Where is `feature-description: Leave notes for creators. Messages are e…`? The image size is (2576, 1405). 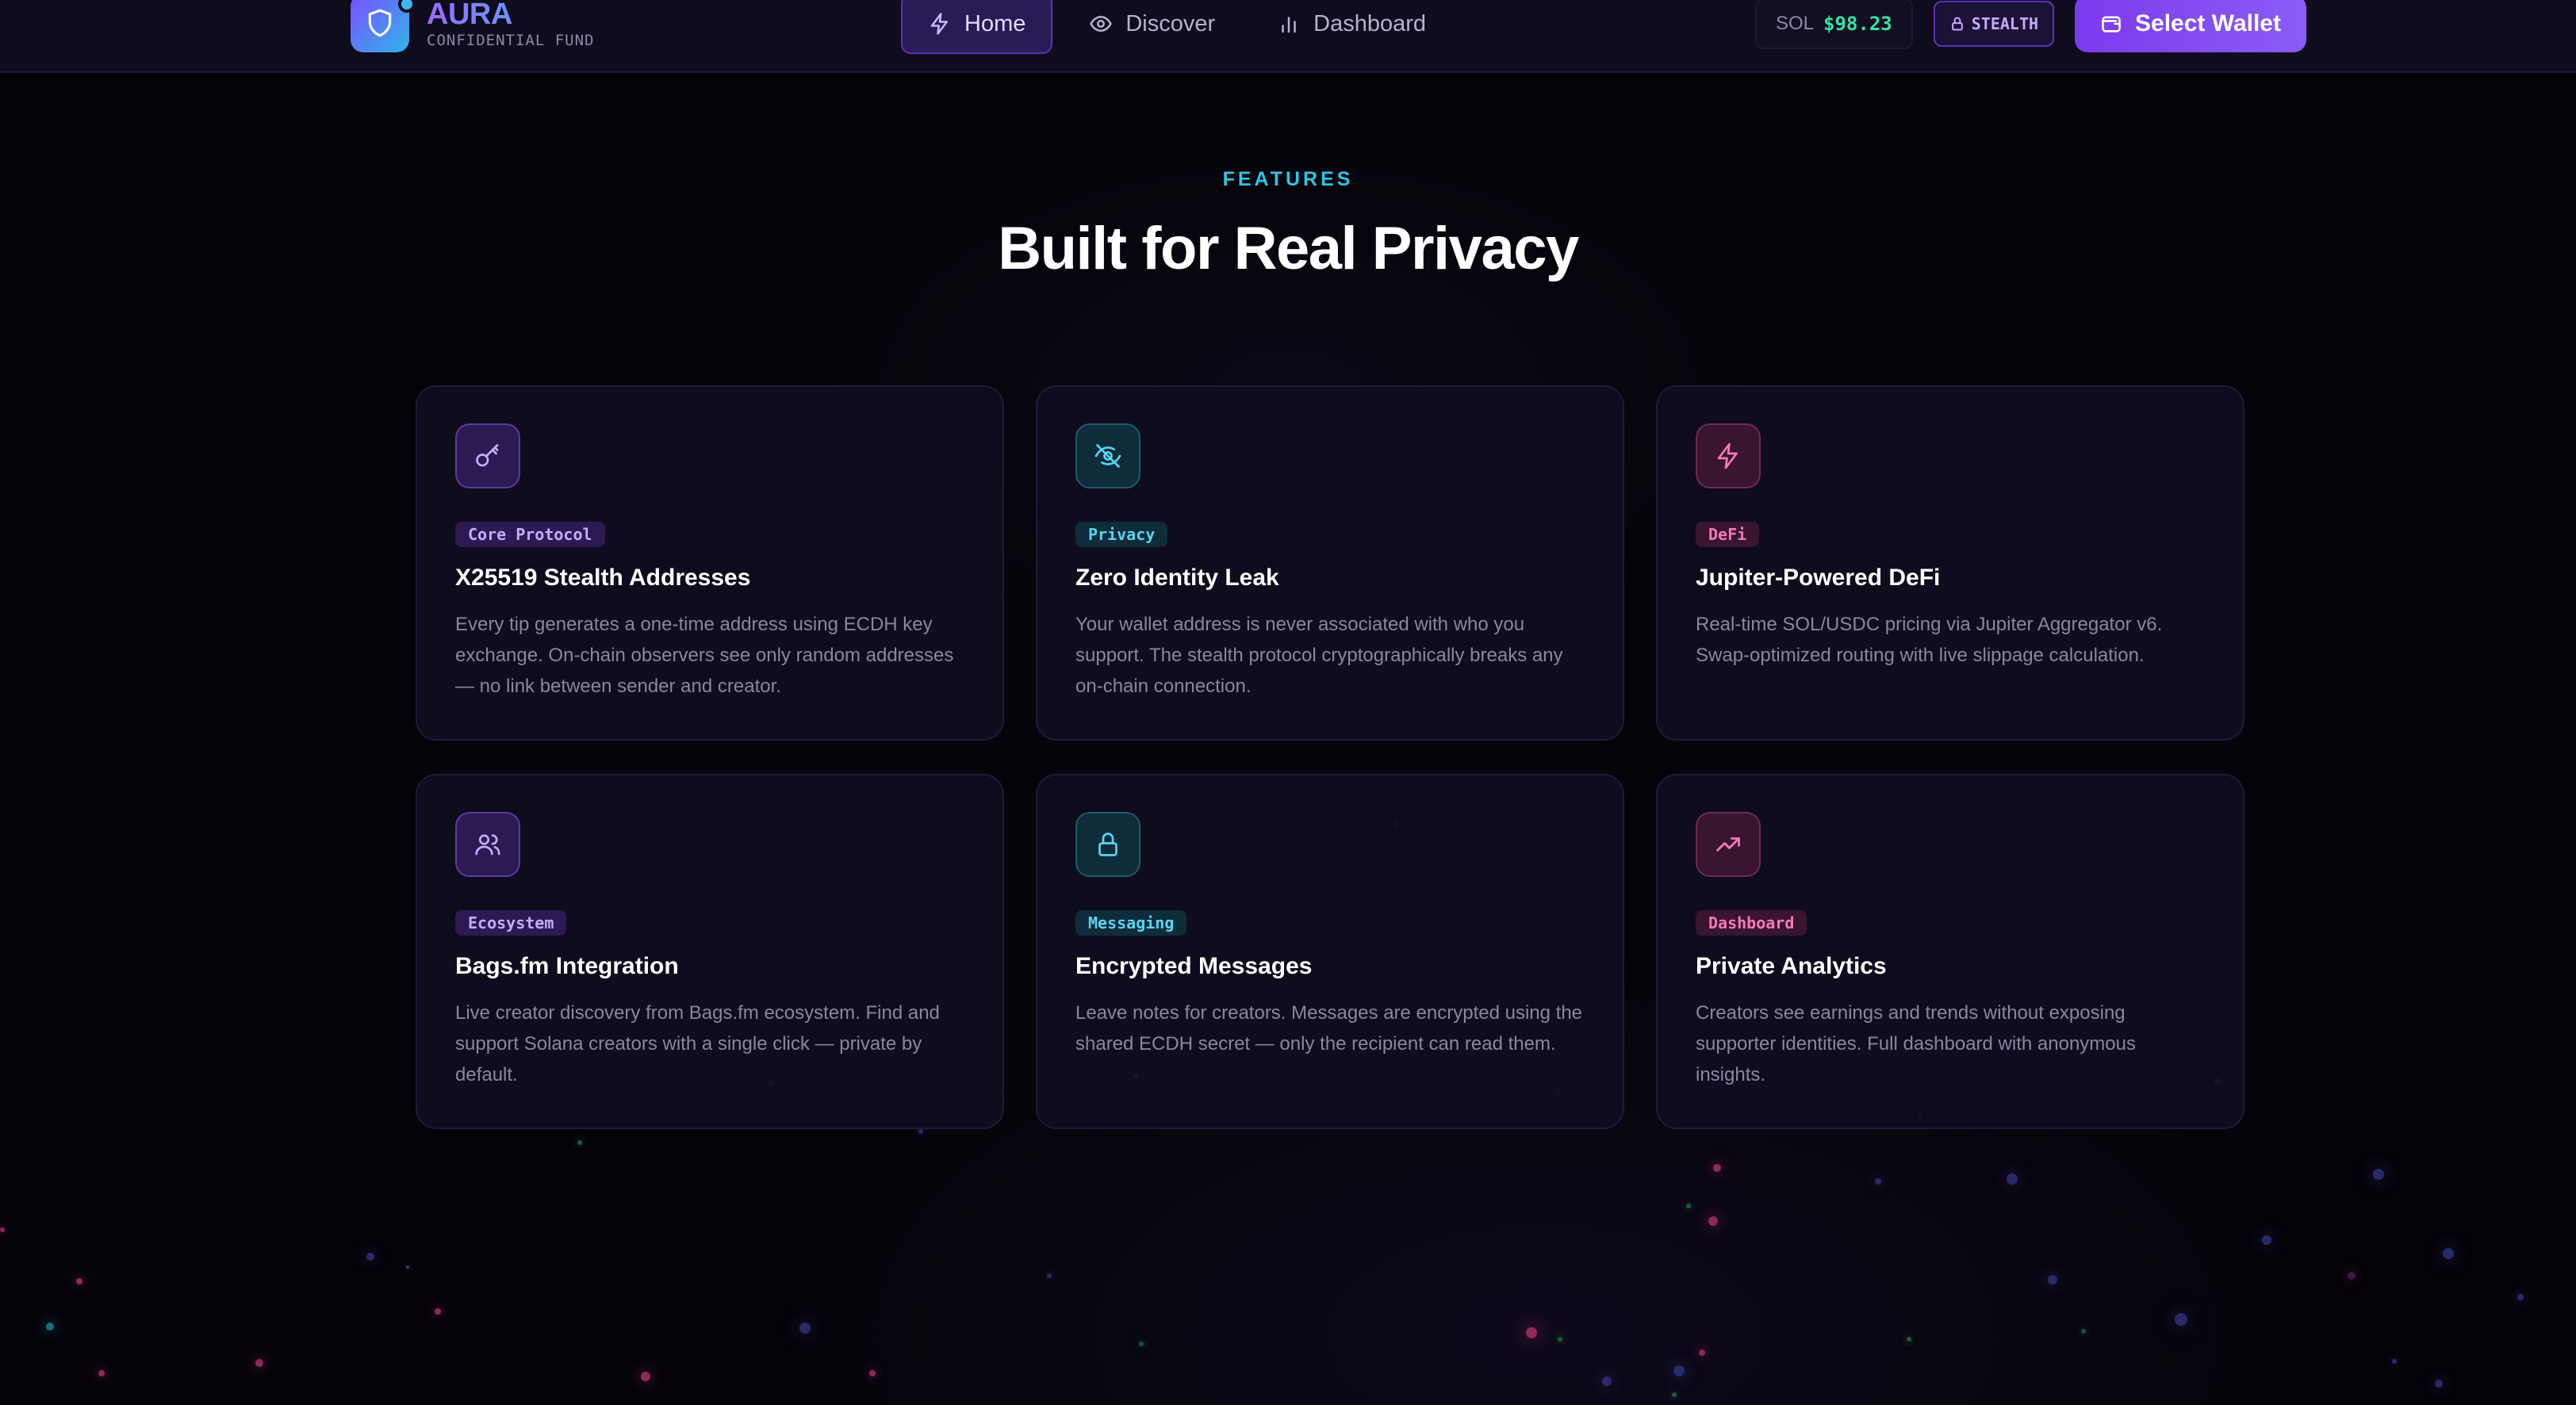
feature-description: Leave notes for creators. Messages are e… is located at coordinates (1329, 1028).